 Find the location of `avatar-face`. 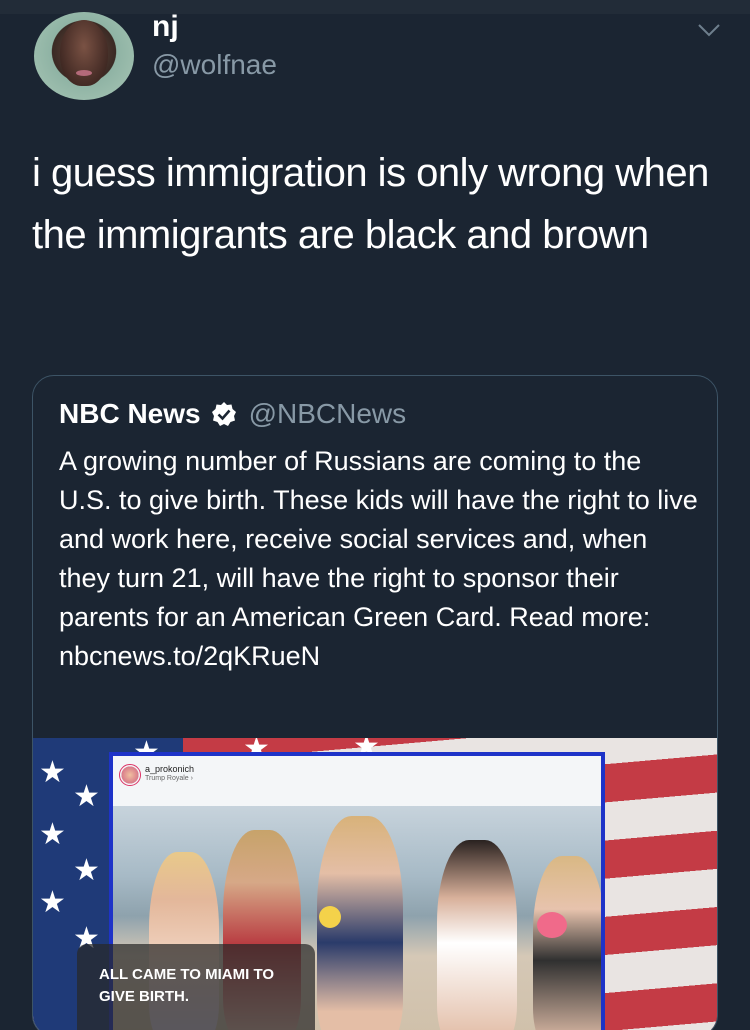

avatar-face is located at coordinates (84, 53).